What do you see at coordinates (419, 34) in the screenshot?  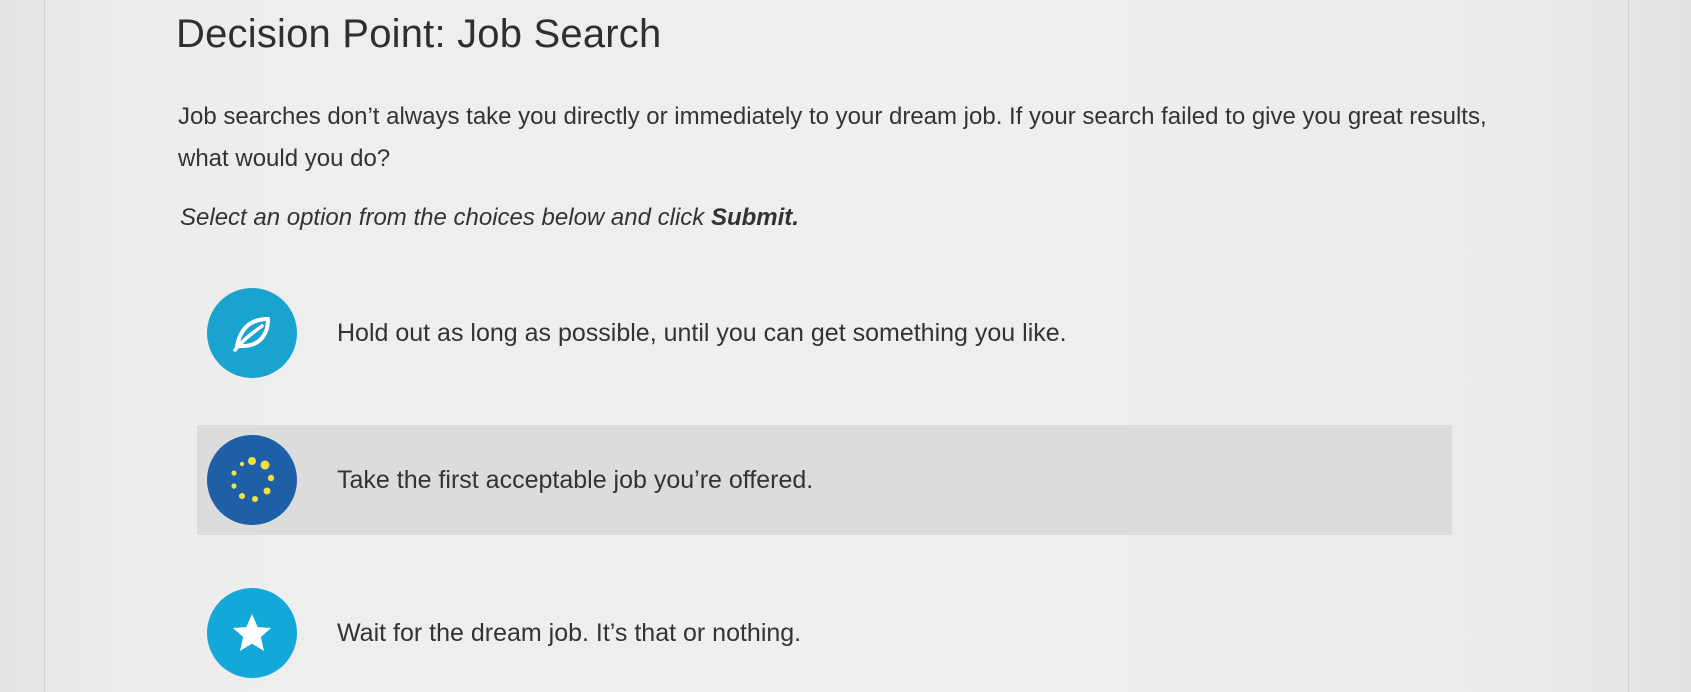 I see `page-title: Decision Point: Job Search` at bounding box center [419, 34].